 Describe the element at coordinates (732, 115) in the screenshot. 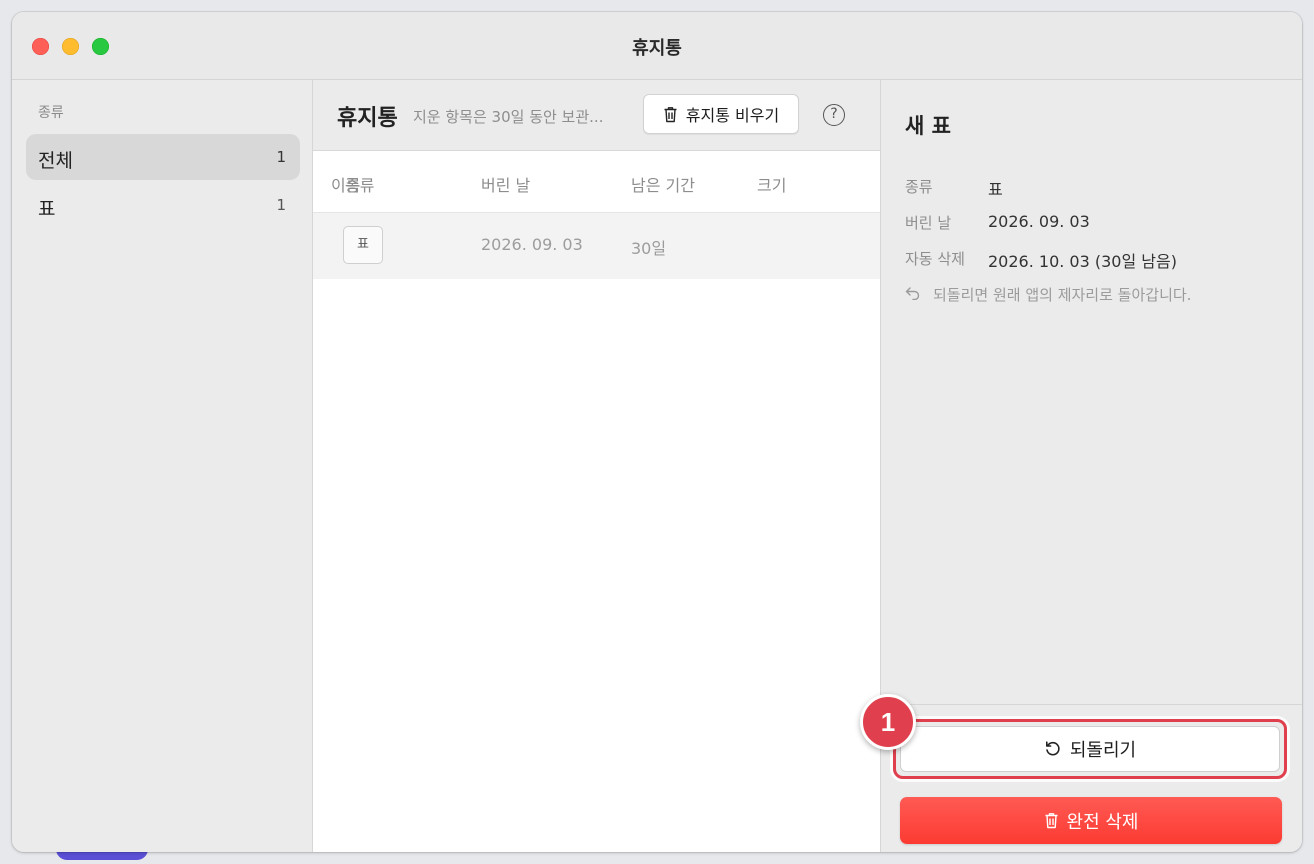

I see `empty-trash-label: 휴지통 비우기` at that location.